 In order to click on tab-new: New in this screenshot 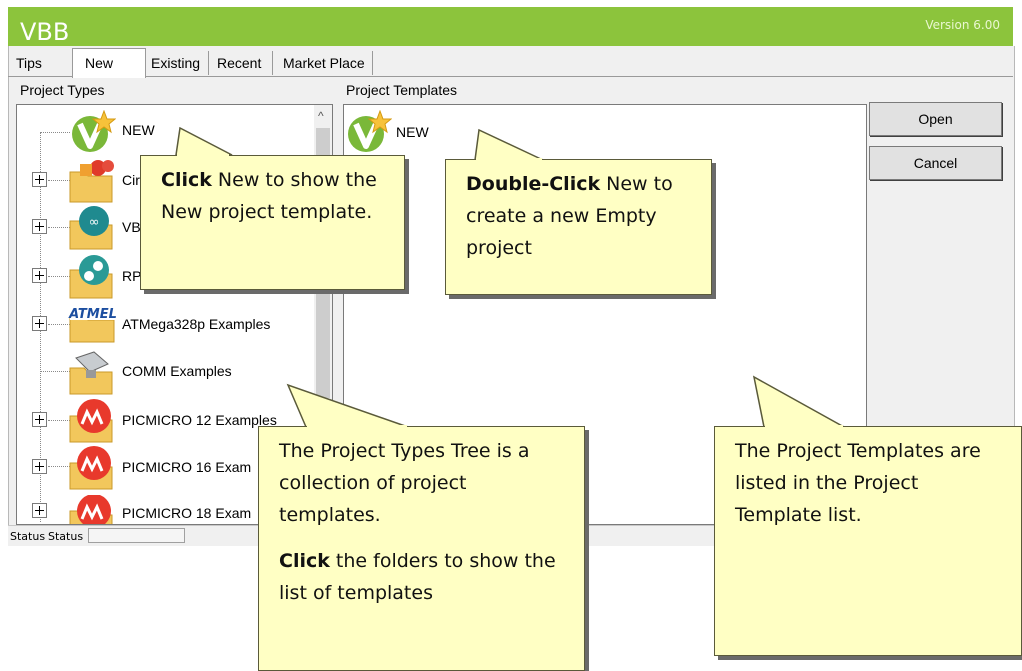, I will do `click(109, 63)`.